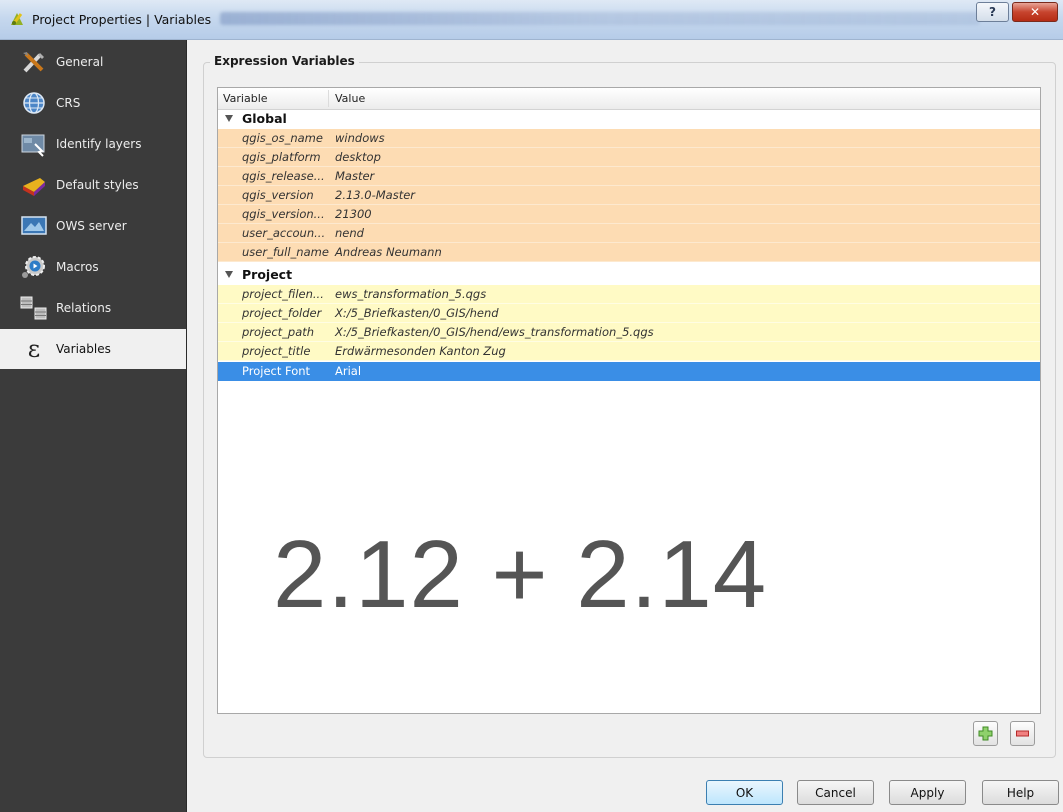 The width and height of the screenshot is (1063, 812). Describe the element at coordinates (34, 103) in the screenshot. I see `globe-icon` at that location.